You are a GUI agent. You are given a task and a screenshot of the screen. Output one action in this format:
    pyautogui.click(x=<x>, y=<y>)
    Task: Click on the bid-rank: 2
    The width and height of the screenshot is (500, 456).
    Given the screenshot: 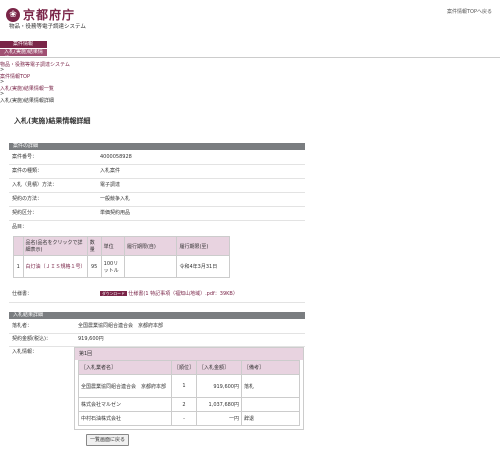 What is the action you would take?
    pyautogui.click(x=184, y=404)
    